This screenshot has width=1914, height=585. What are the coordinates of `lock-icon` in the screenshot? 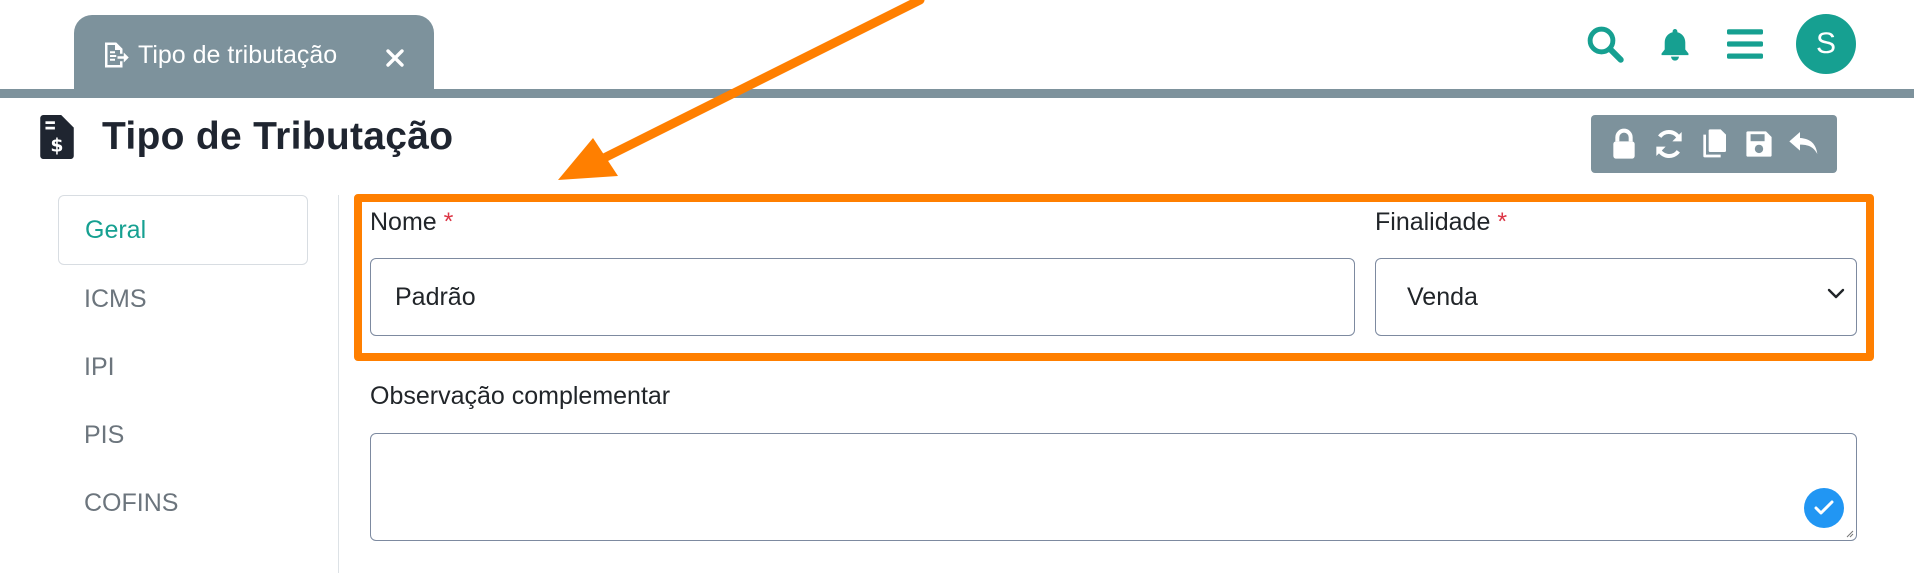 It's located at (1624, 144).